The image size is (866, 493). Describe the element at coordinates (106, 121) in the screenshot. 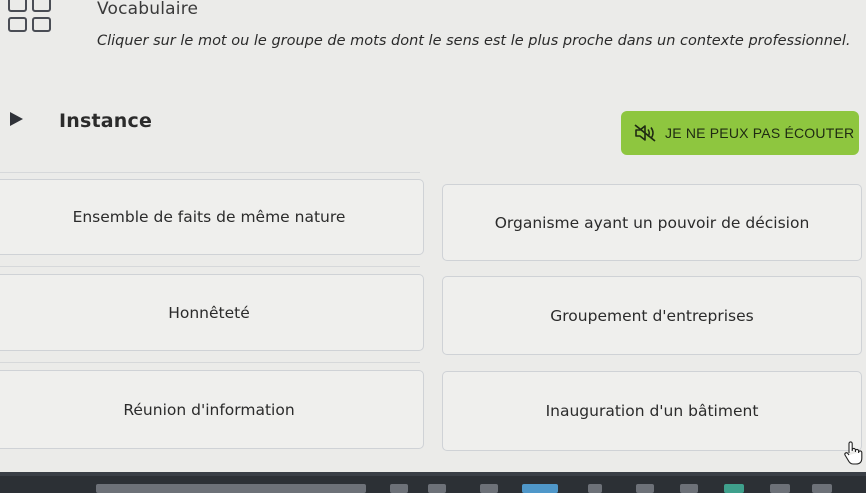

I see `question-word: Instance` at that location.